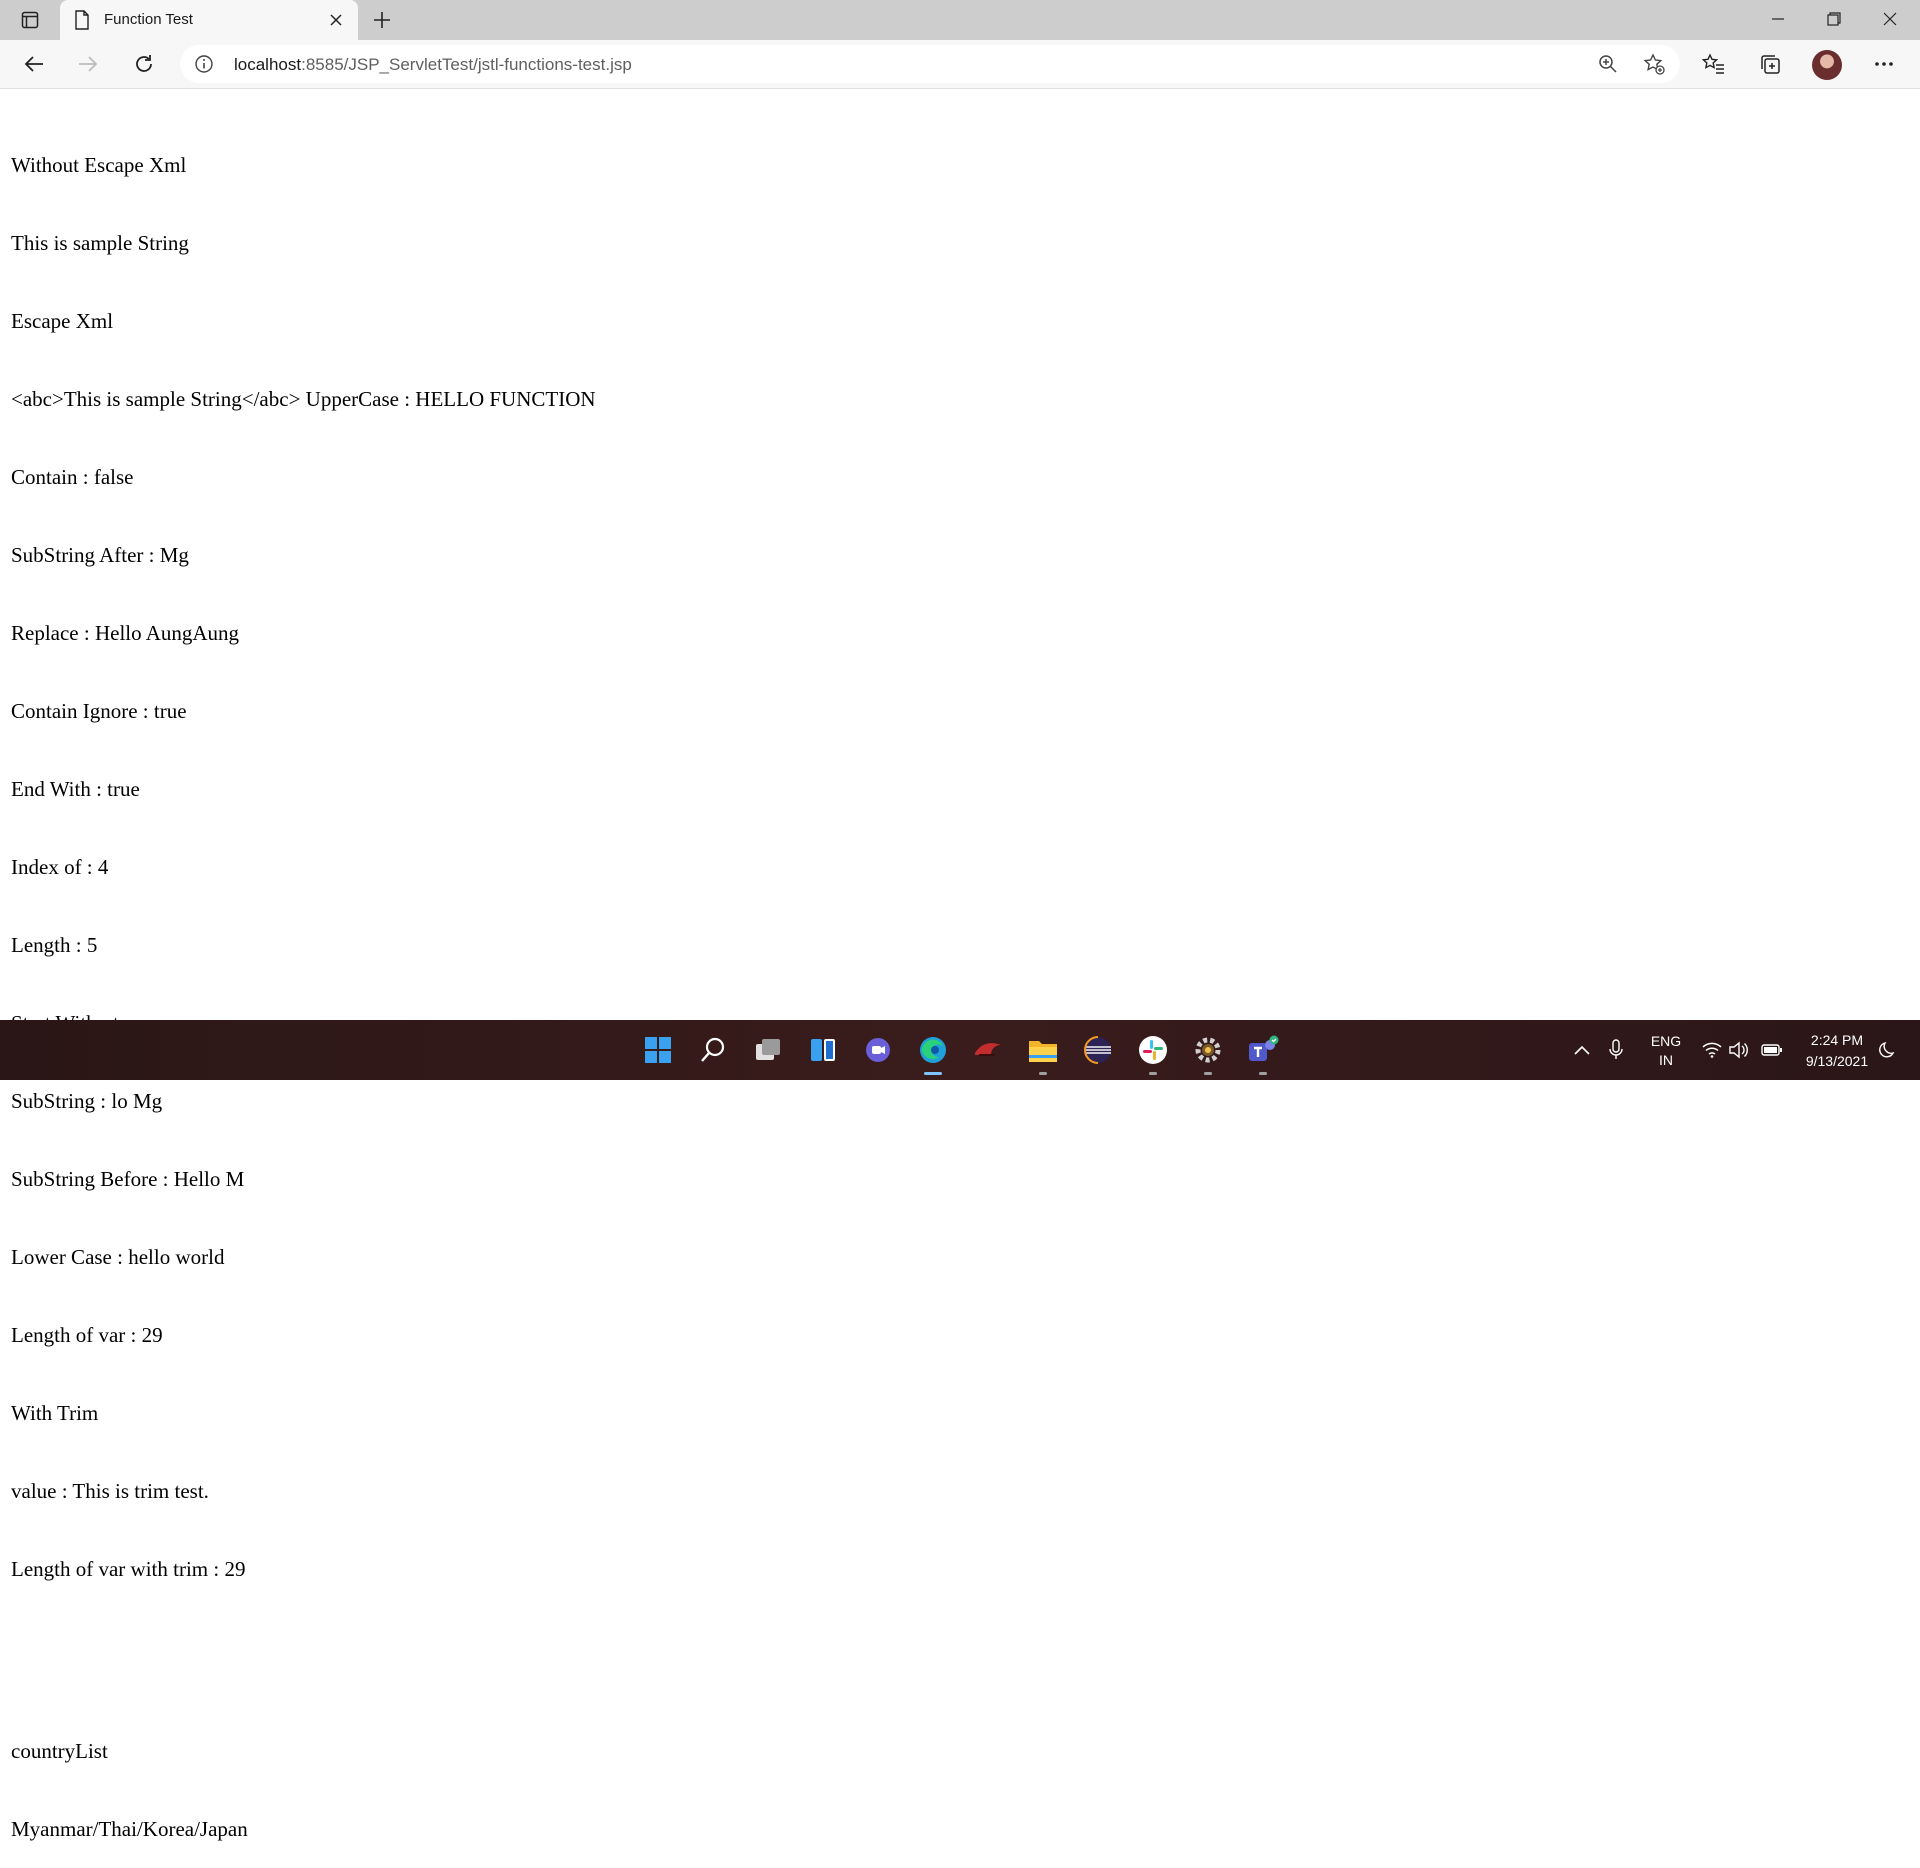 Image resolution: width=1920 pixels, height=1868 pixels. What do you see at coordinates (268, 64) in the screenshot?
I see `url-host: localhost` at bounding box center [268, 64].